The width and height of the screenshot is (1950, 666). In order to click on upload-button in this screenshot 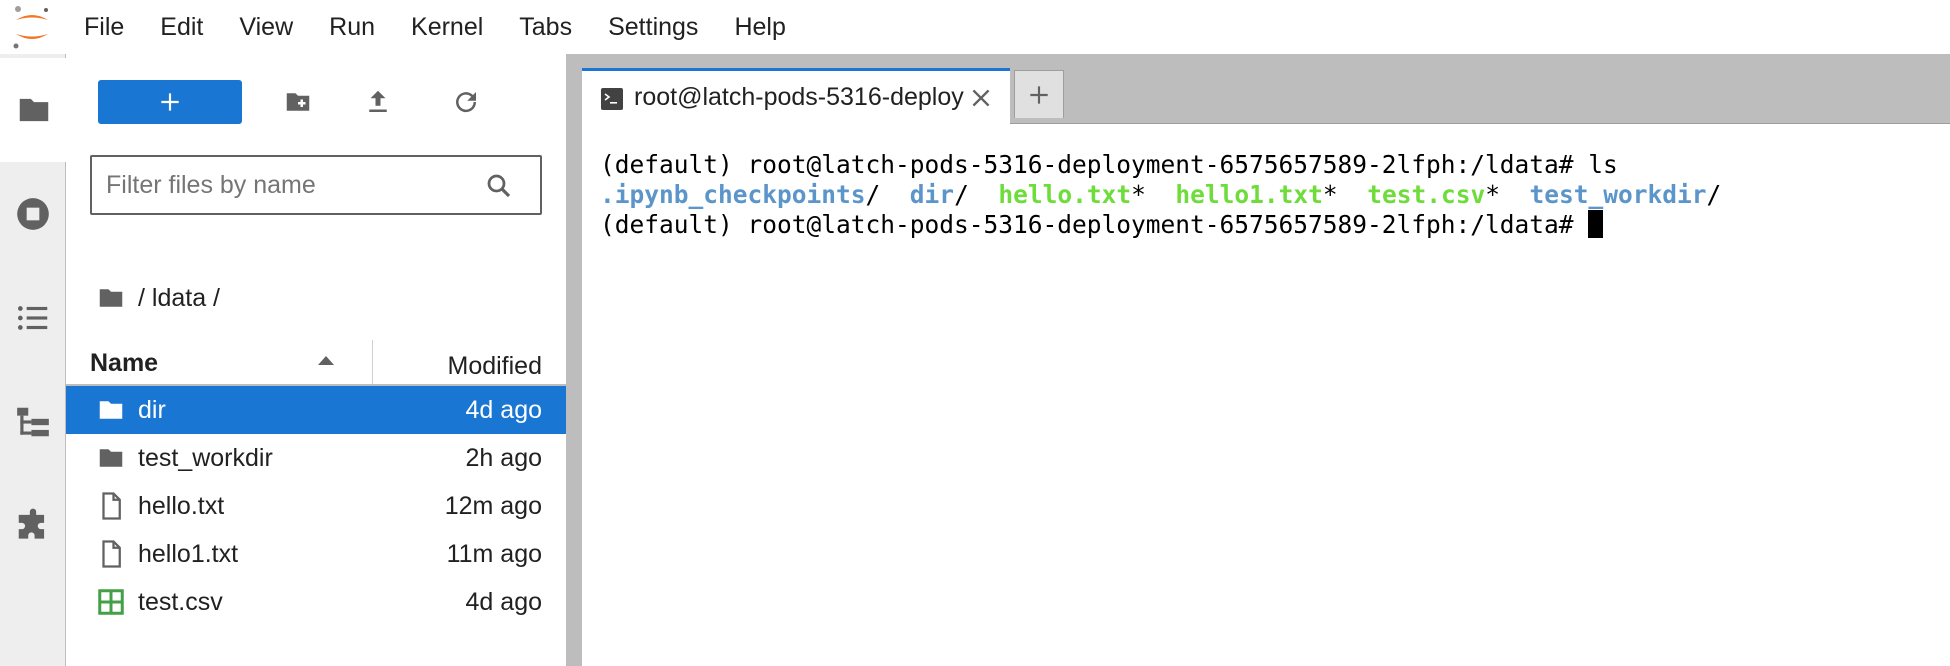, I will do `click(378, 102)`.